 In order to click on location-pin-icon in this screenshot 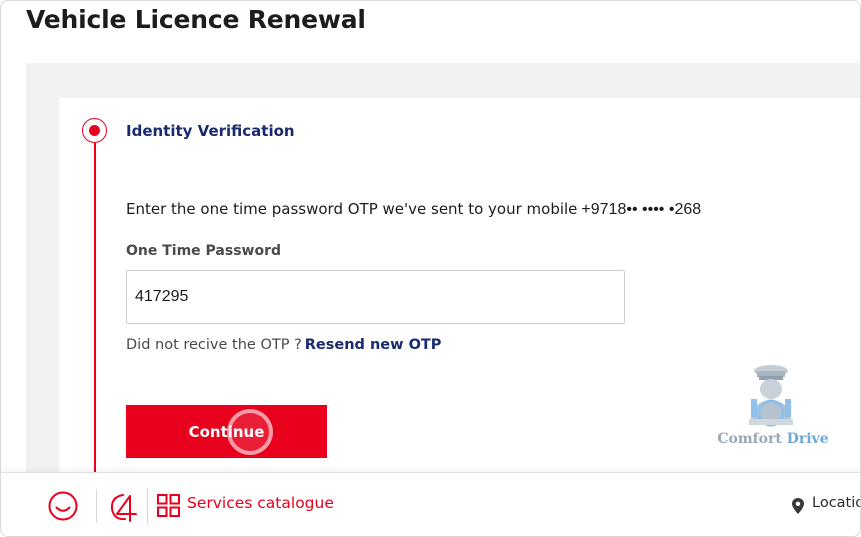, I will do `click(798, 506)`.